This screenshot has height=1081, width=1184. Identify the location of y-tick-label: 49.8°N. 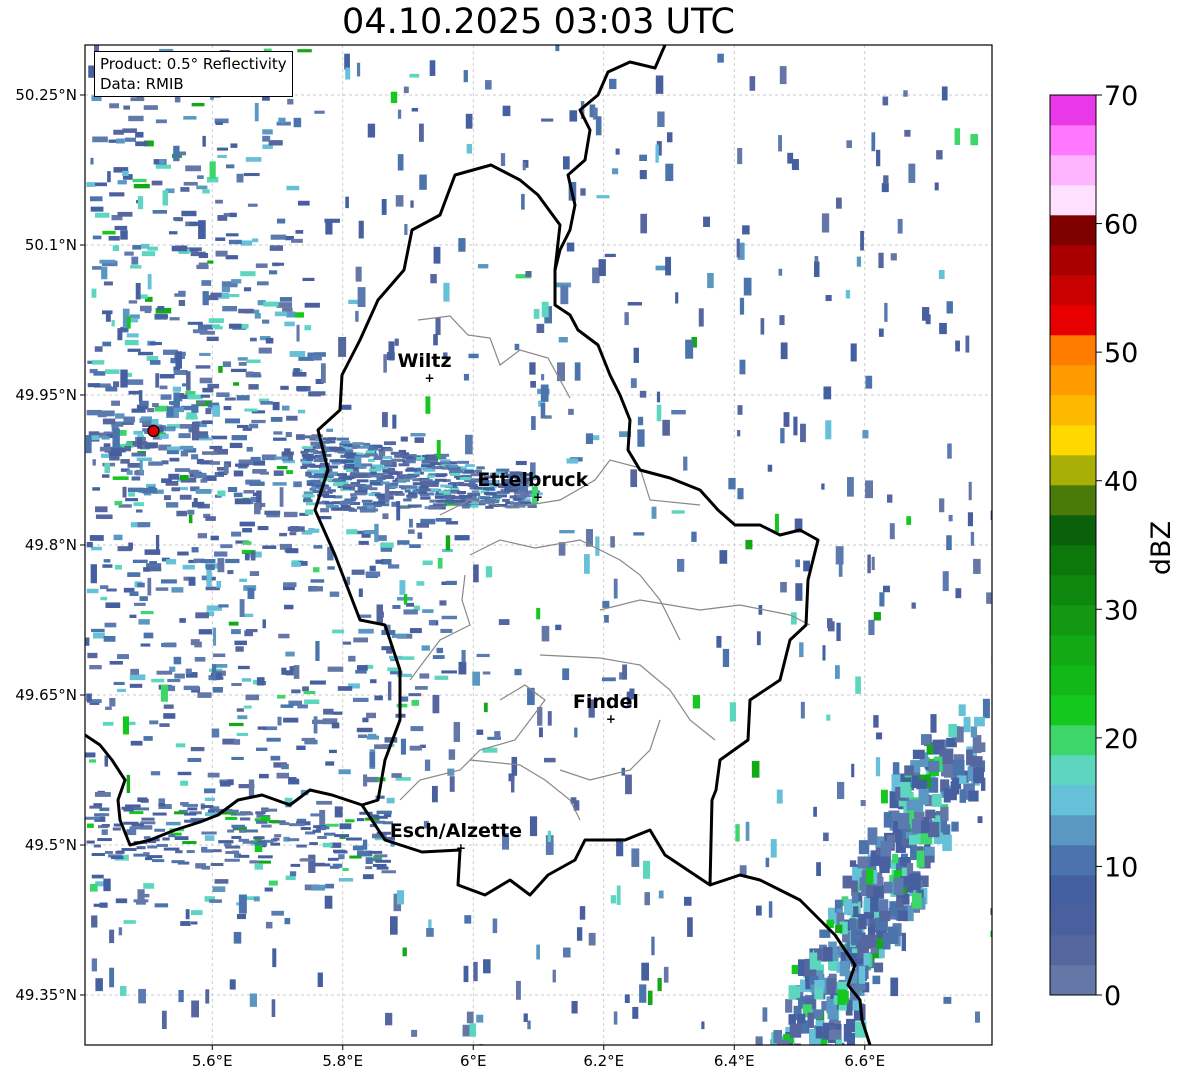
(51, 545).